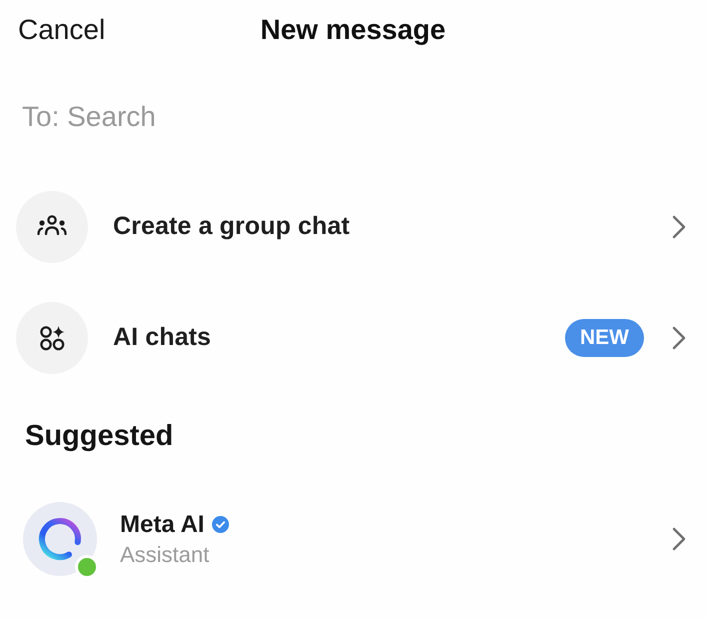 The height and width of the screenshot is (618, 706). I want to click on contact-name: Meta AI, so click(162, 524).